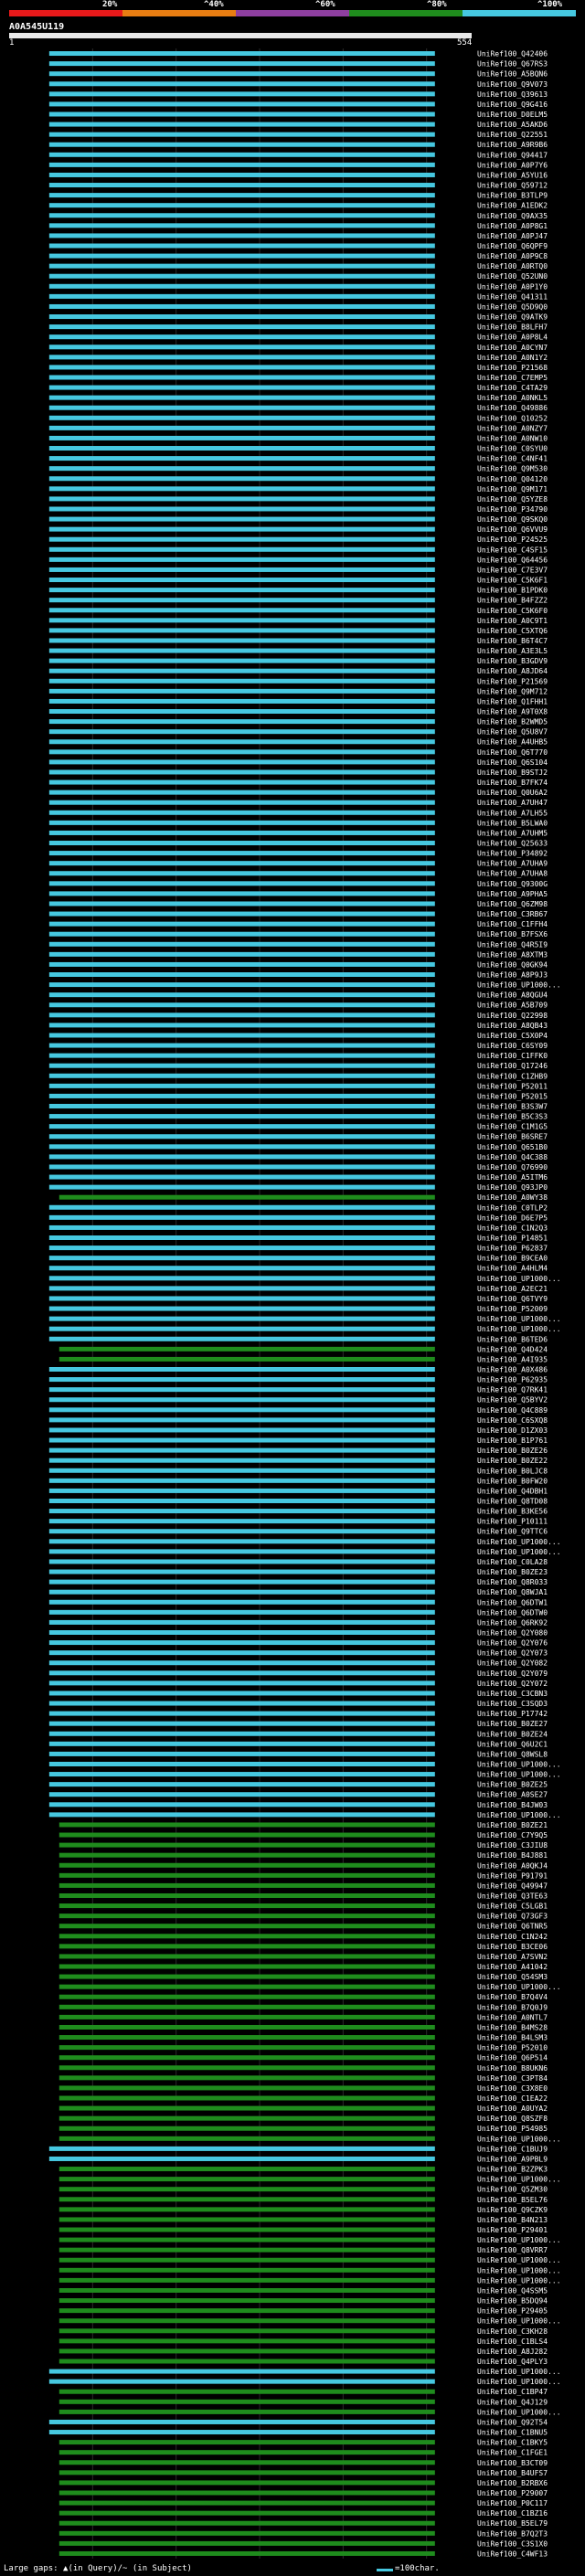 The width and height of the screenshot is (585, 2576). Describe the element at coordinates (512, 854) in the screenshot. I see `hit-label: UniRef100_P34892` at that location.